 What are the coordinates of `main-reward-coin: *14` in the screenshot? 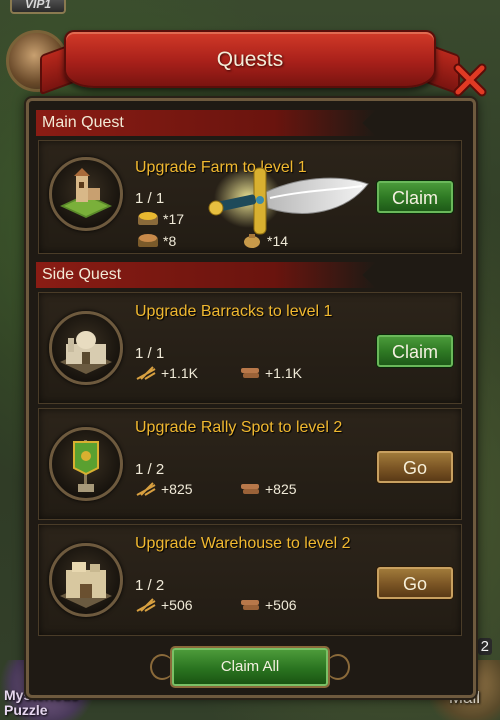 It's located at (264, 241).